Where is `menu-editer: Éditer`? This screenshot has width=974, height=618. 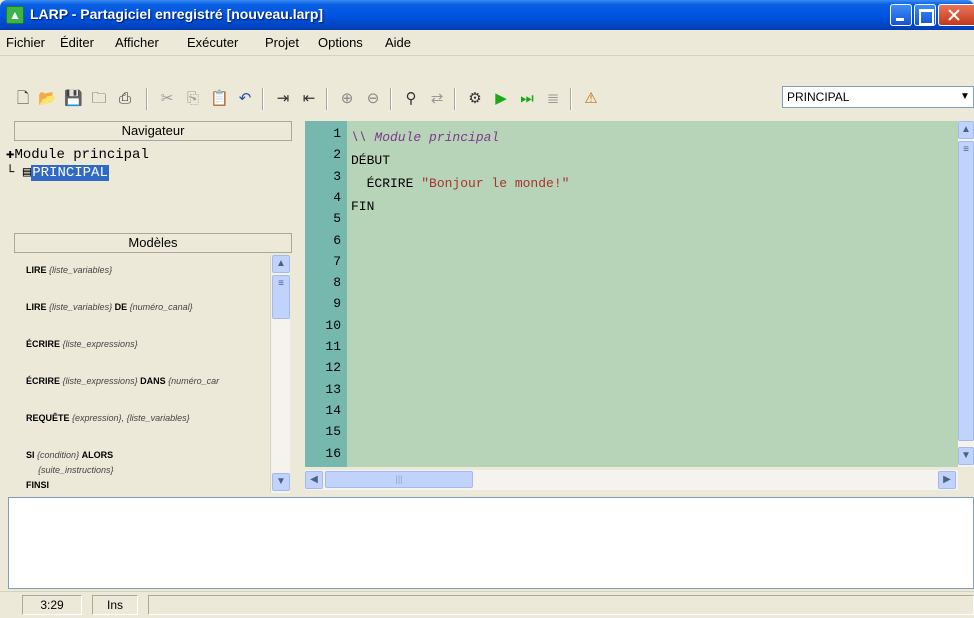
menu-editer: Éditer is located at coordinates (77, 42).